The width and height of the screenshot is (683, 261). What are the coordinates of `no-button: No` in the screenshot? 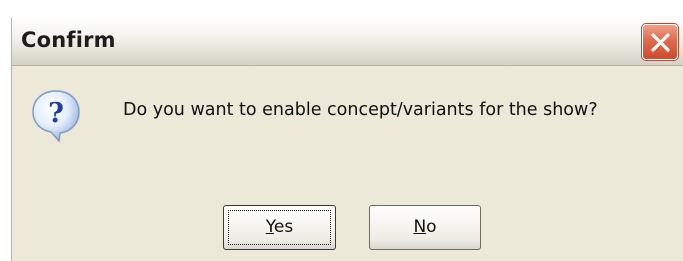 It's located at (425, 227).